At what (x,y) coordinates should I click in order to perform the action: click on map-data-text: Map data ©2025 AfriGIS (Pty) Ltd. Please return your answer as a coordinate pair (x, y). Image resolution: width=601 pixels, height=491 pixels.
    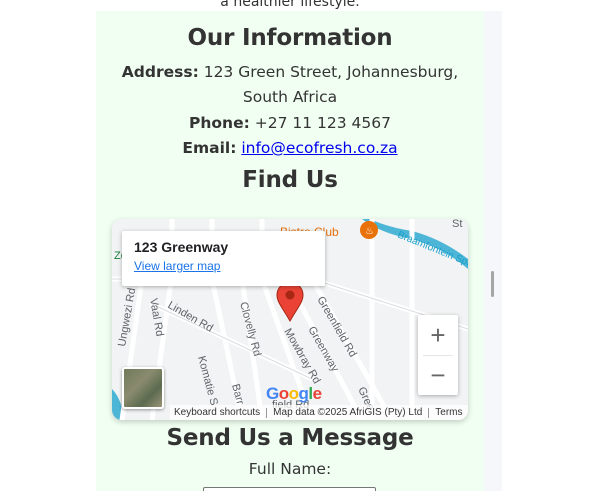
    Looking at the image, I should click on (348, 412).